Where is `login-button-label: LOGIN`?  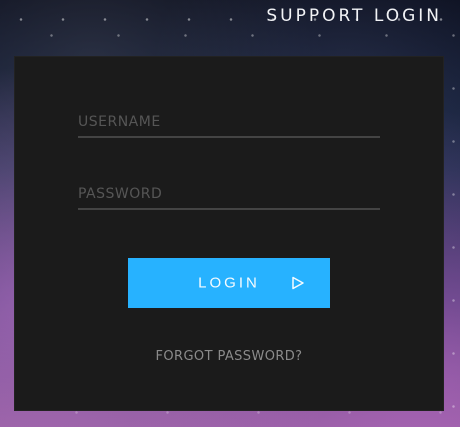
login-button-label: LOGIN is located at coordinates (229, 283).